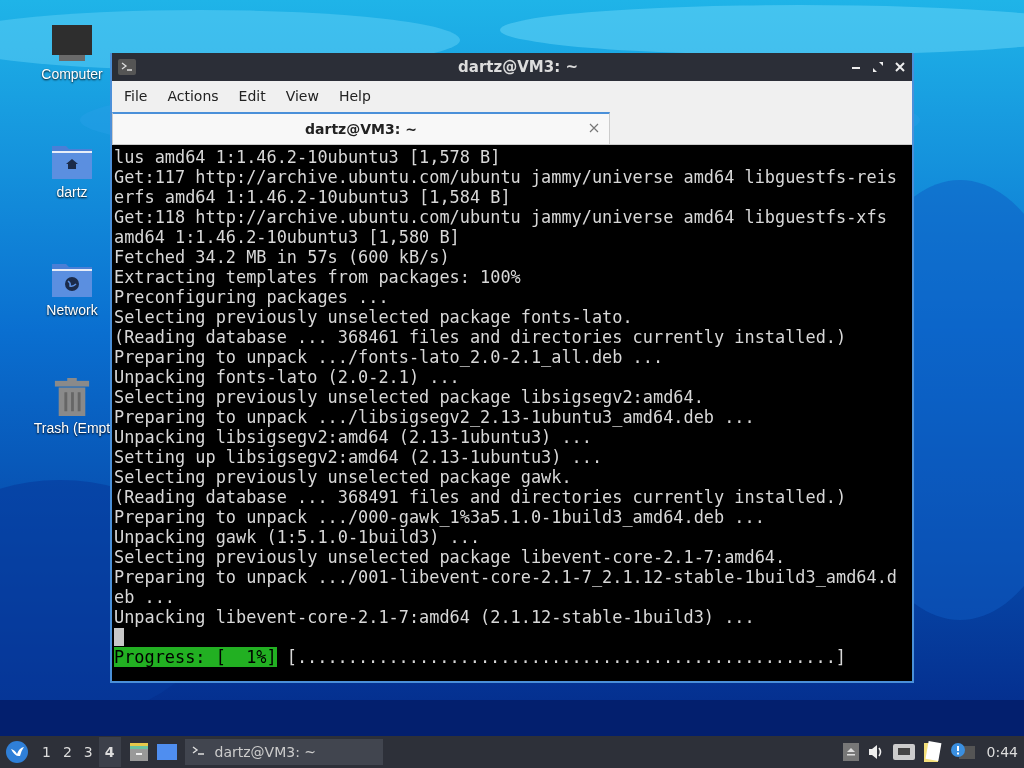  Describe the element at coordinates (88, 752) in the screenshot. I see `workspace-button: 3` at that location.